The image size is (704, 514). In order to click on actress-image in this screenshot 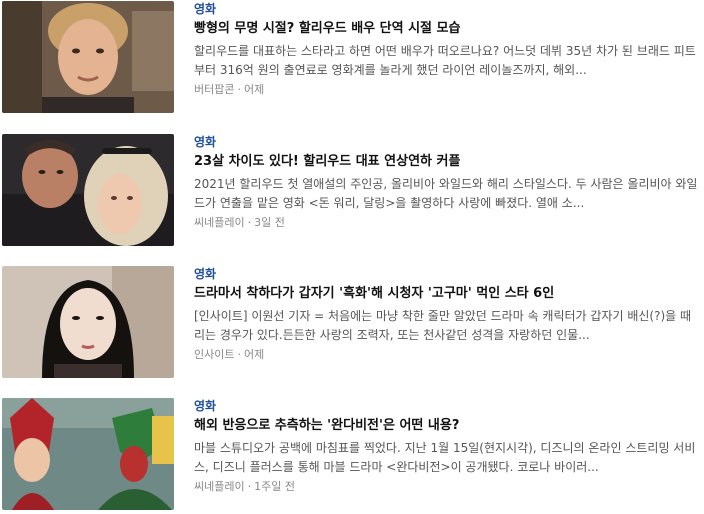, I will do `click(88, 322)`.